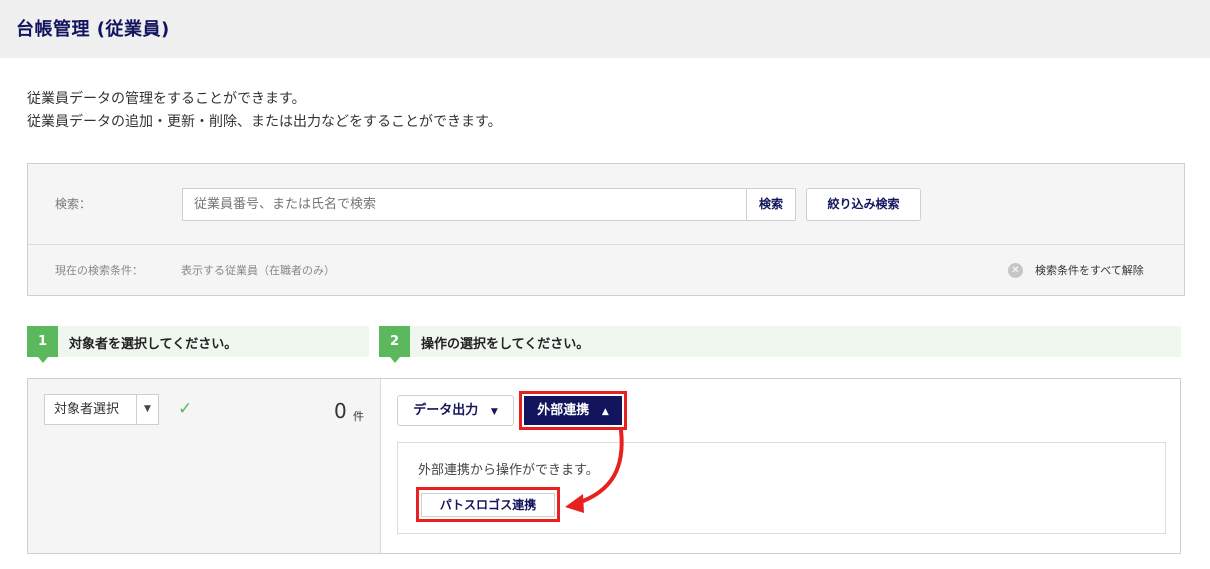 The height and width of the screenshot is (569, 1210). Describe the element at coordinates (153, 344) in the screenshot. I see `step-1-text: 対象者を選択してください。` at that location.